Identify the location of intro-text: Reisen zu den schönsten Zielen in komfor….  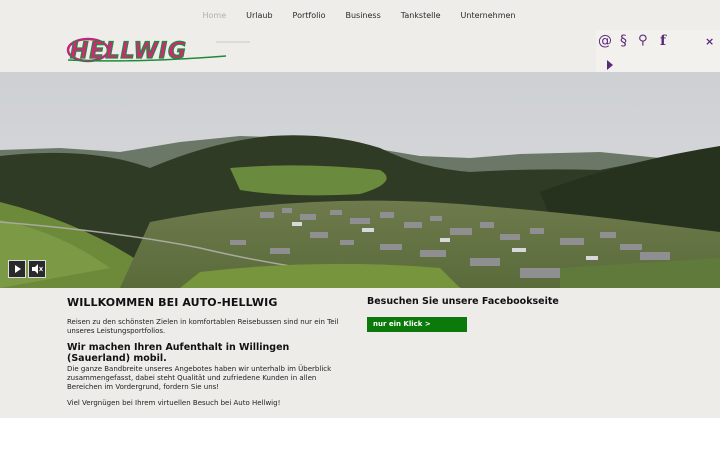
(203, 326).